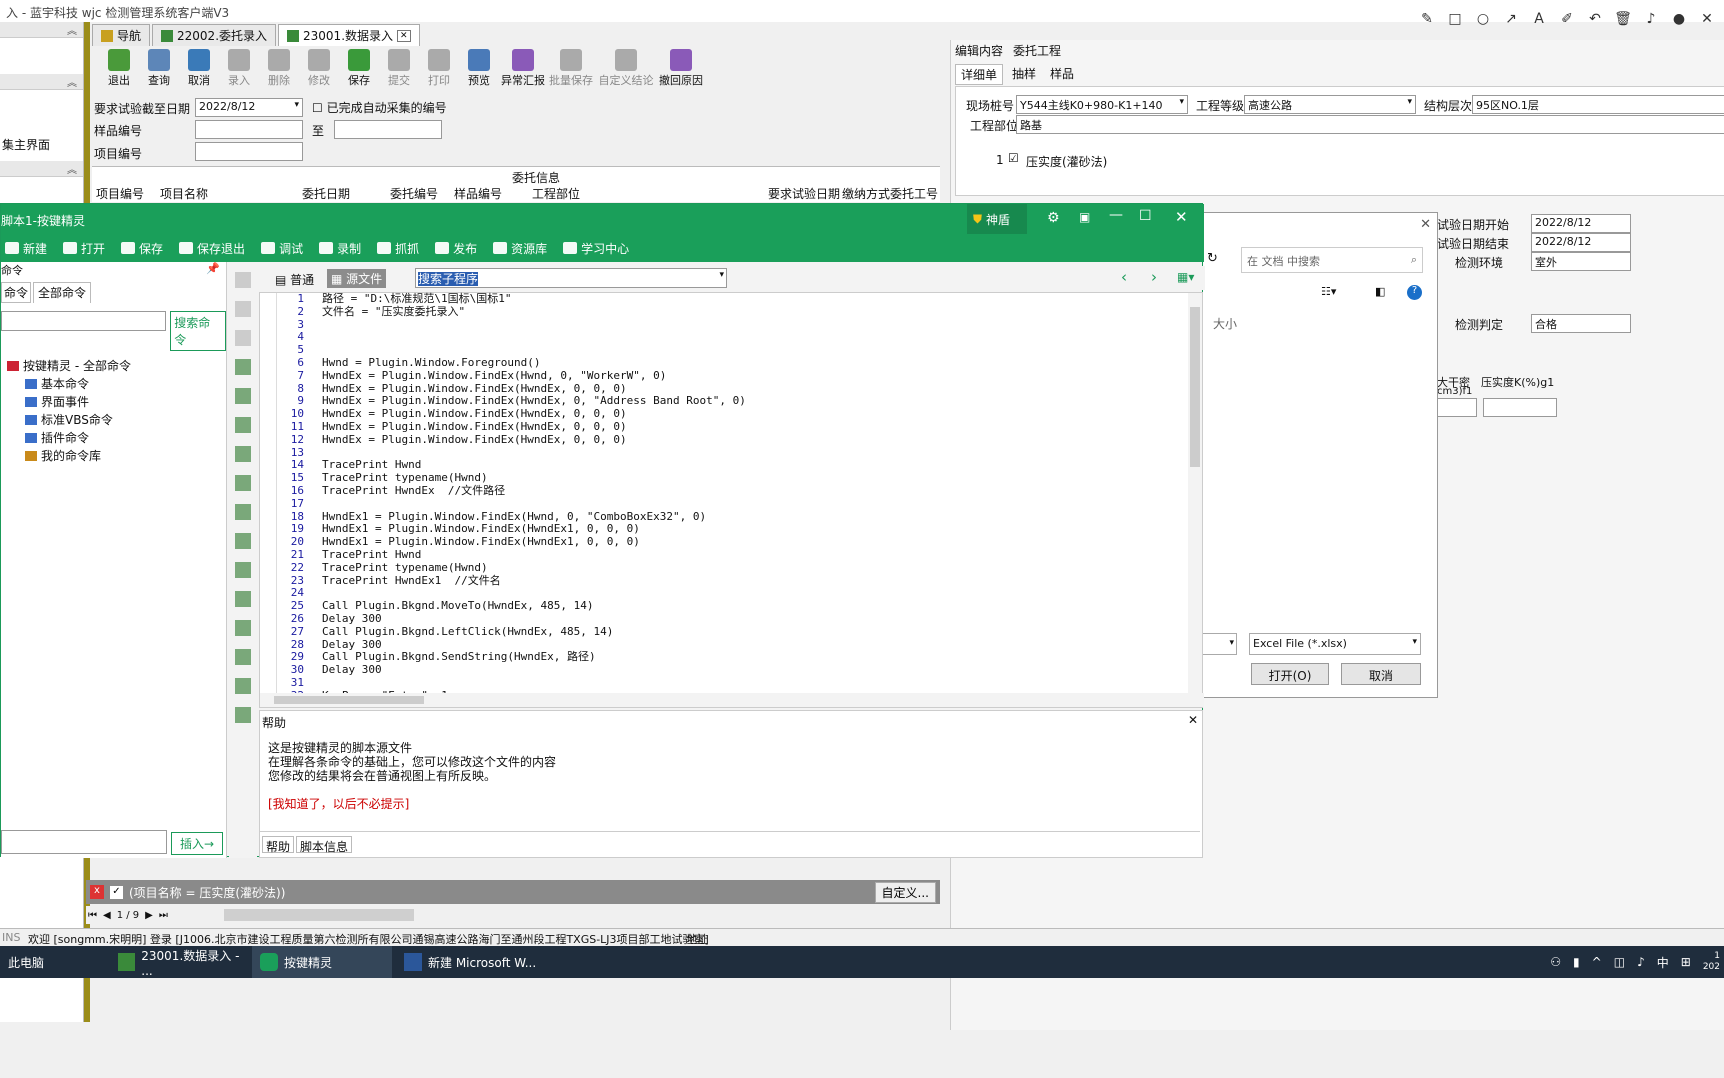 The image size is (1724, 1078). Describe the element at coordinates (1641, 962) in the screenshot. I see `volume-icon: ♪` at that location.